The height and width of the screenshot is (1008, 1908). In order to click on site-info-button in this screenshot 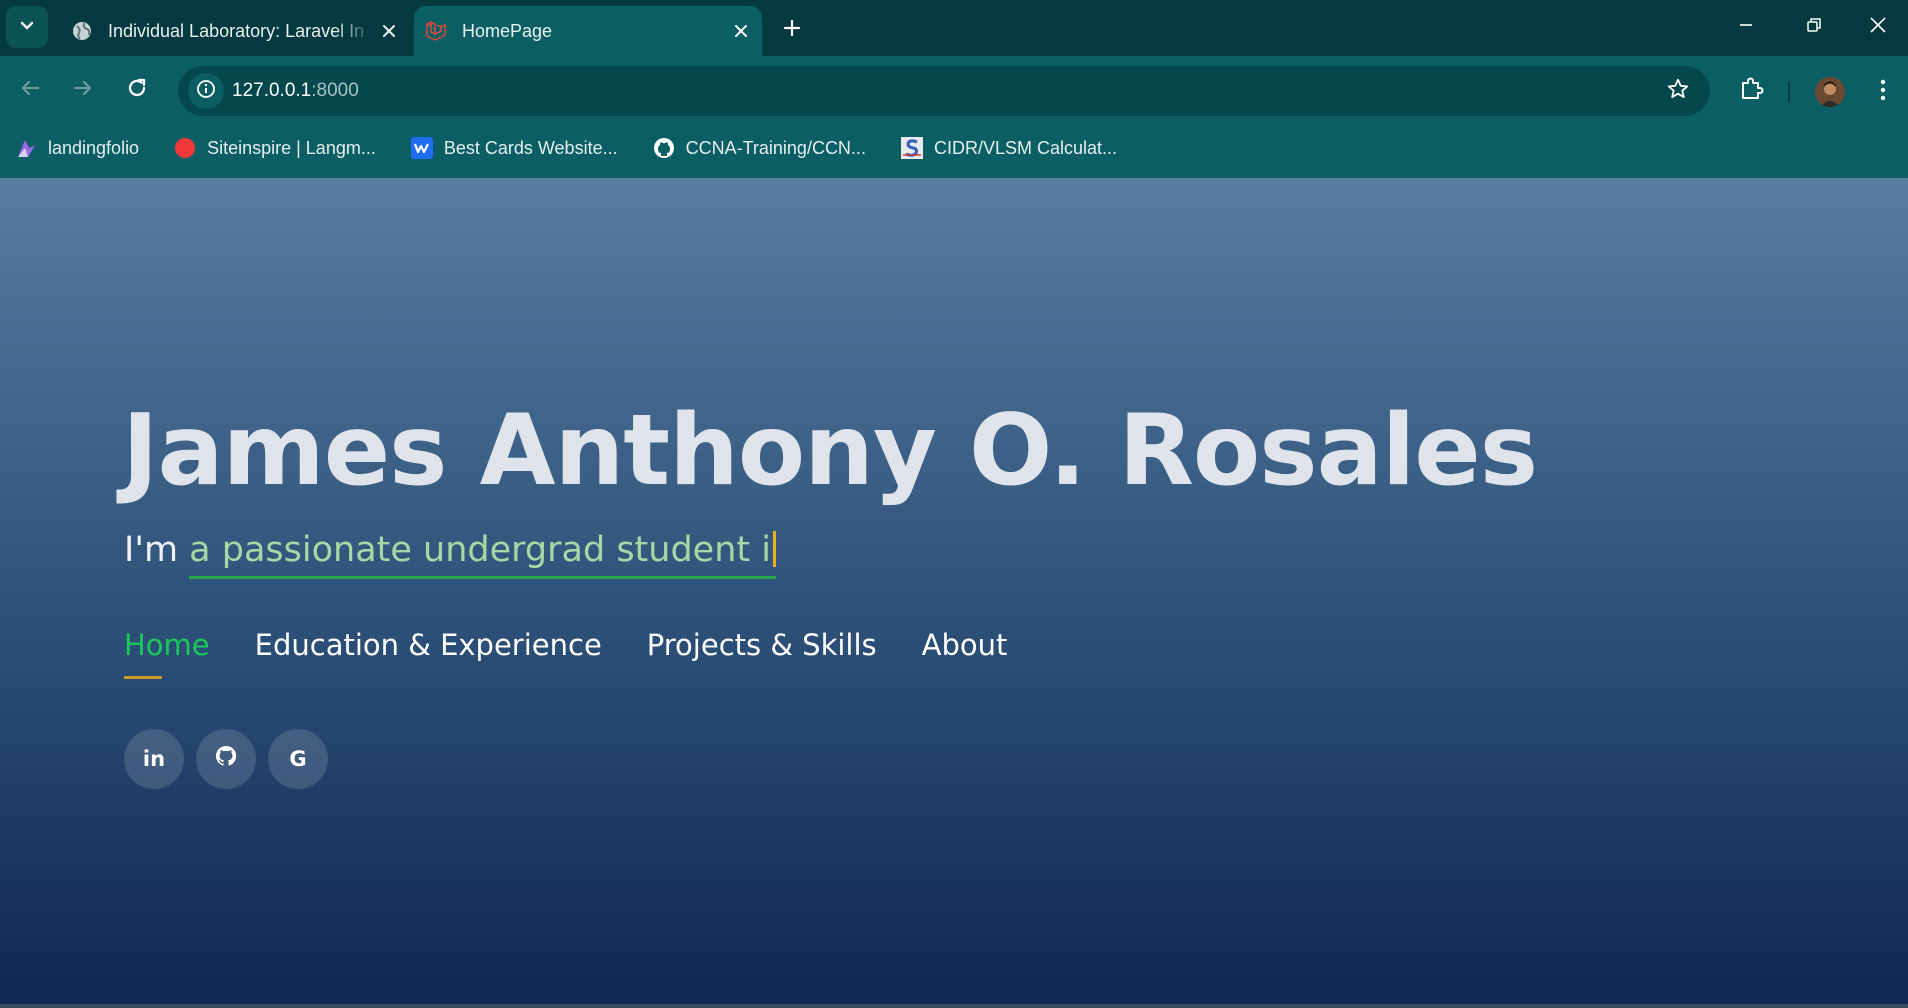, I will do `click(206, 91)`.